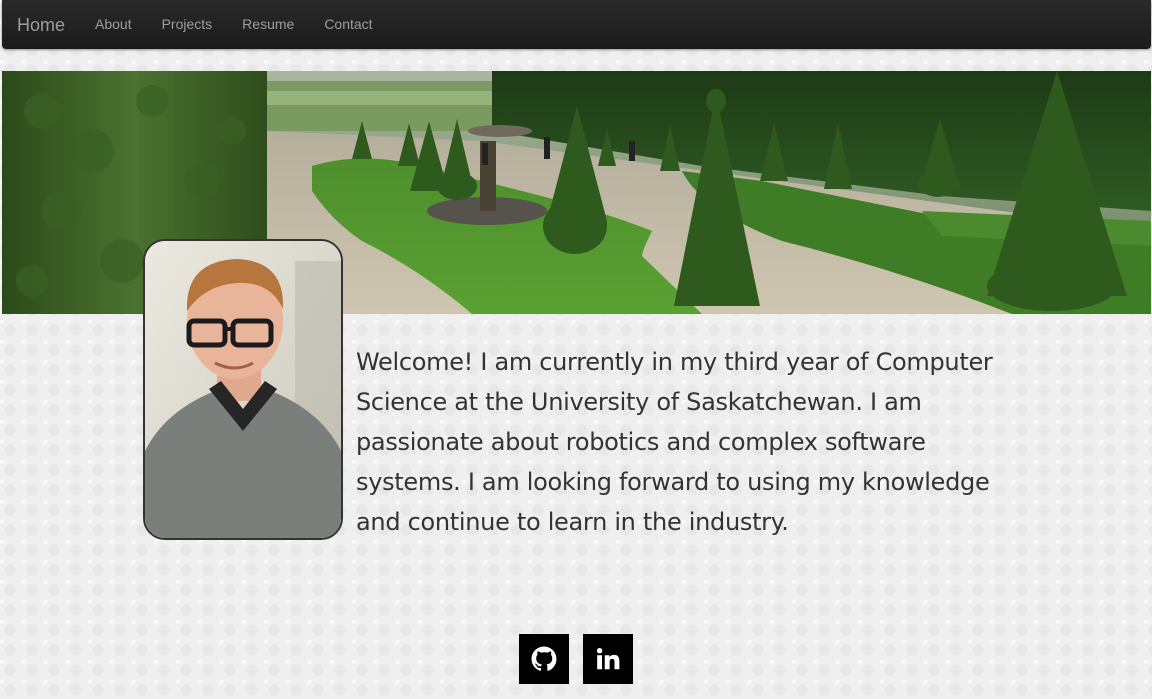  What do you see at coordinates (41, 25) in the screenshot?
I see `nav-home-link: Home` at bounding box center [41, 25].